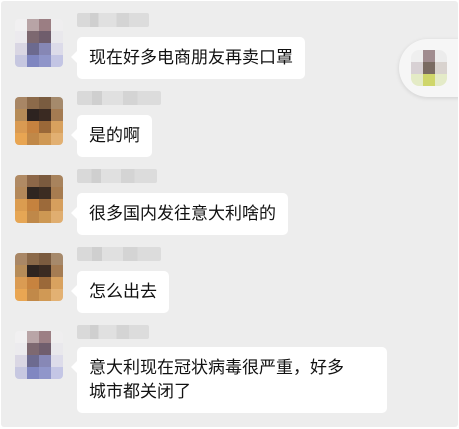 The width and height of the screenshot is (459, 429). I want to click on message-bubble: 怎么出去, so click(120, 292).